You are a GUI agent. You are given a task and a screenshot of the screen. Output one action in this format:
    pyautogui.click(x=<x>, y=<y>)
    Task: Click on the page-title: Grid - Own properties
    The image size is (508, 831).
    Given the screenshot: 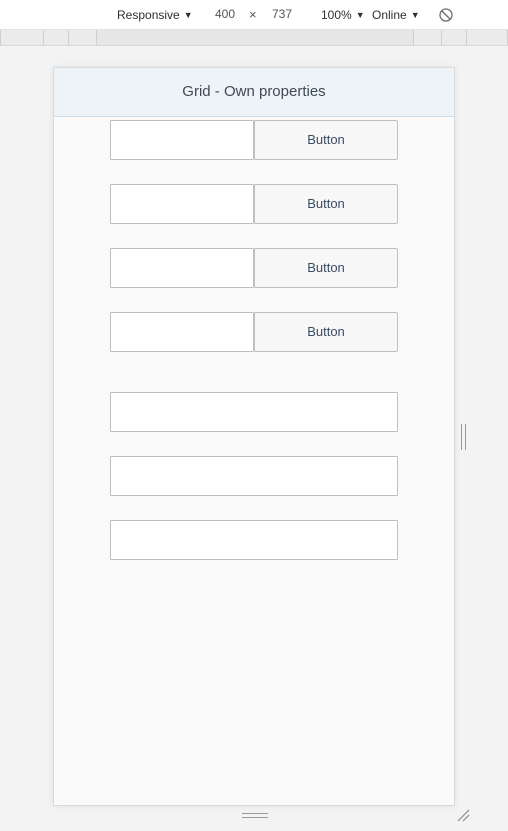 What is the action you would take?
    pyautogui.click(x=254, y=92)
    